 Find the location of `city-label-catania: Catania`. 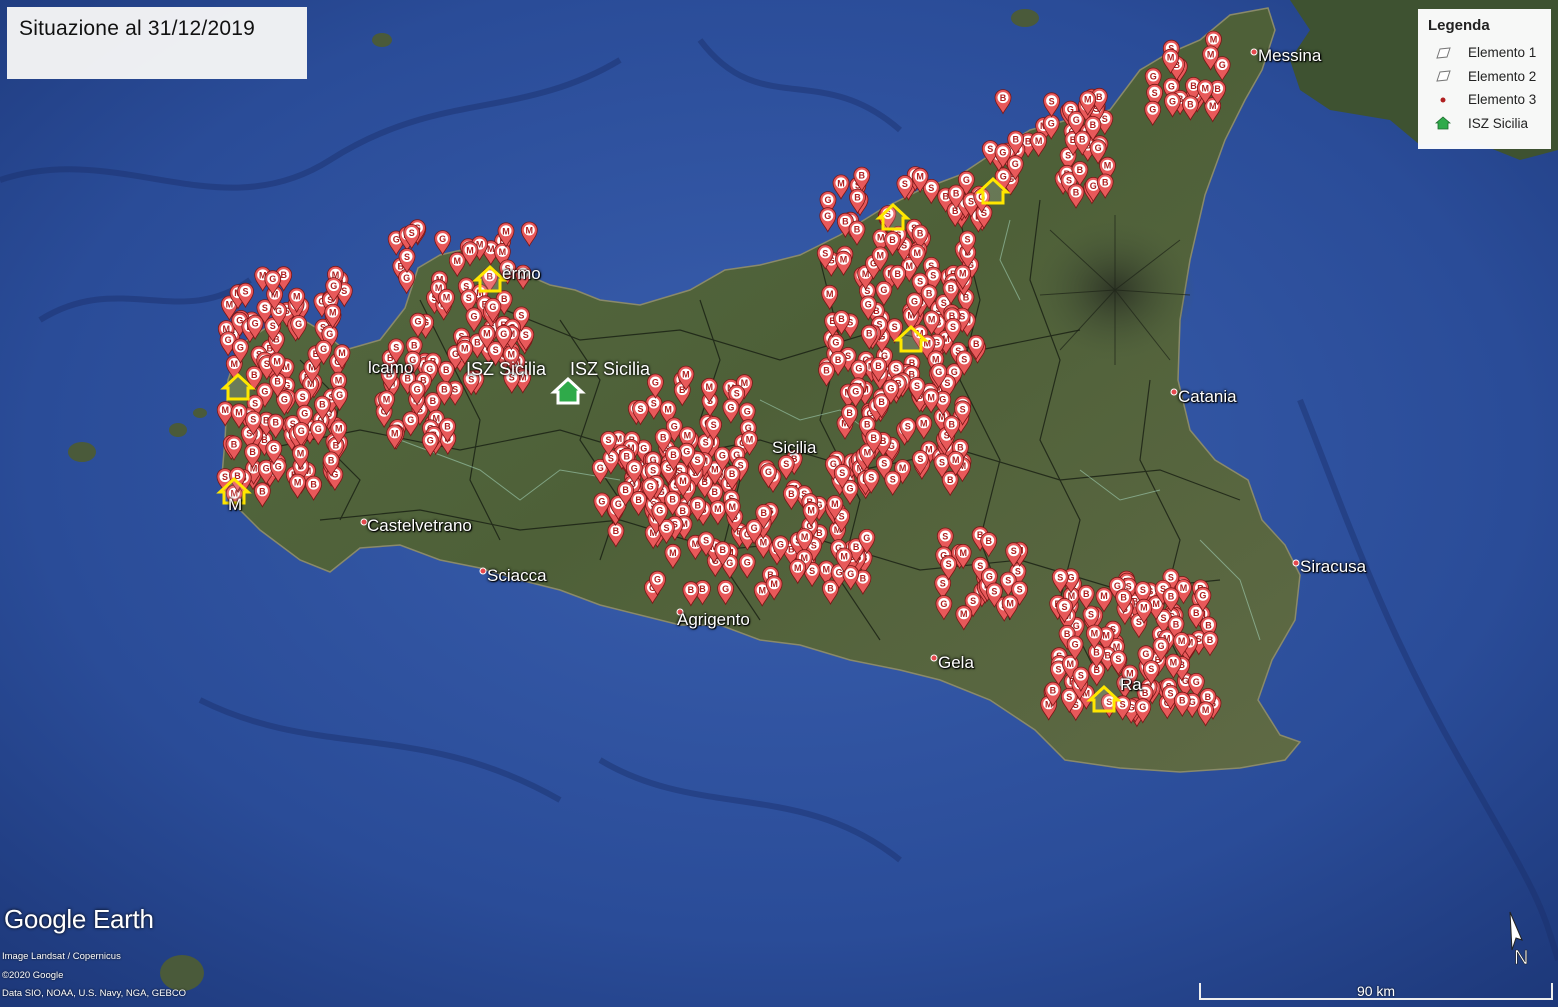

city-label-catania: Catania is located at coordinates (1207, 396).